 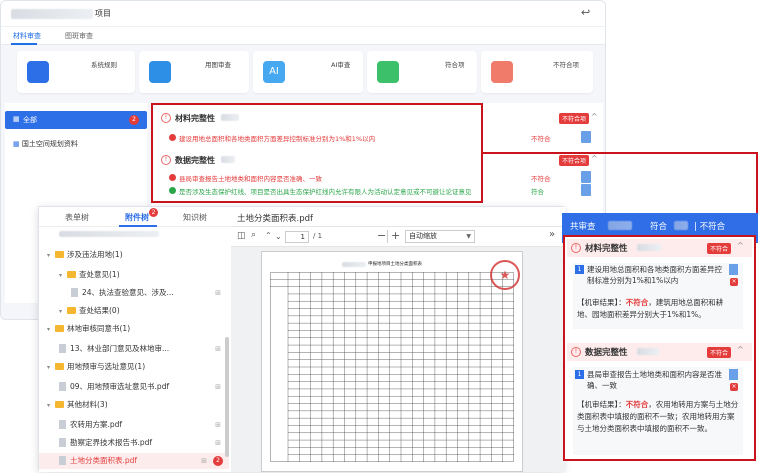 I want to click on tab-knowledge-tree: 知识树, so click(x=195, y=217).